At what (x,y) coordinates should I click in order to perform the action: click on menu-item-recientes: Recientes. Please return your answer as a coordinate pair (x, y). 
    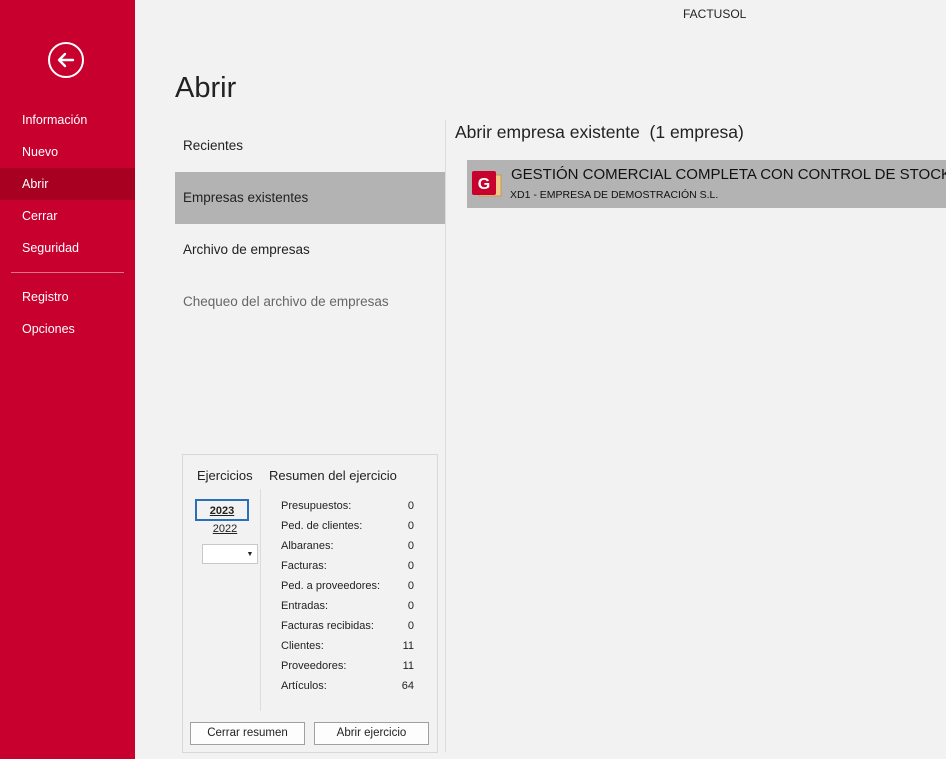
    Looking at the image, I should click on (310, 146).